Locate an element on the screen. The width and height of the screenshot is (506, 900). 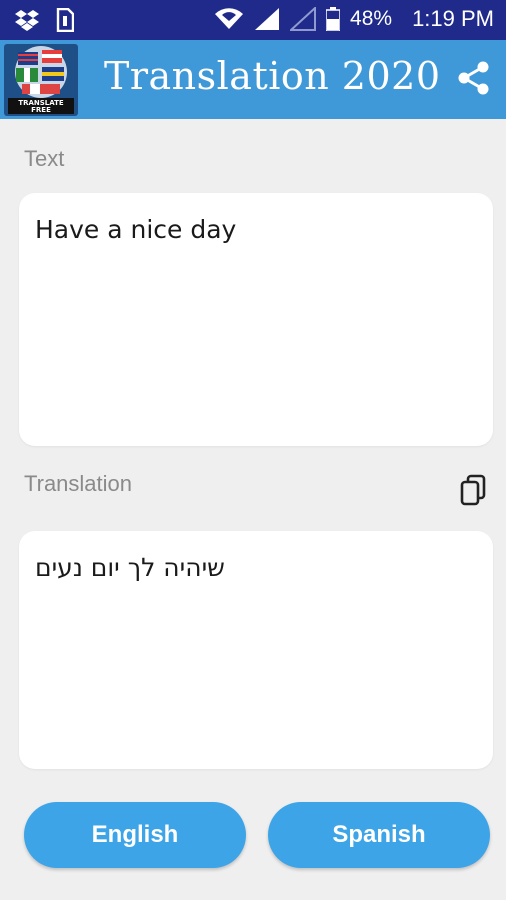
translation-label: Translation is located at coordinates (78, 483).